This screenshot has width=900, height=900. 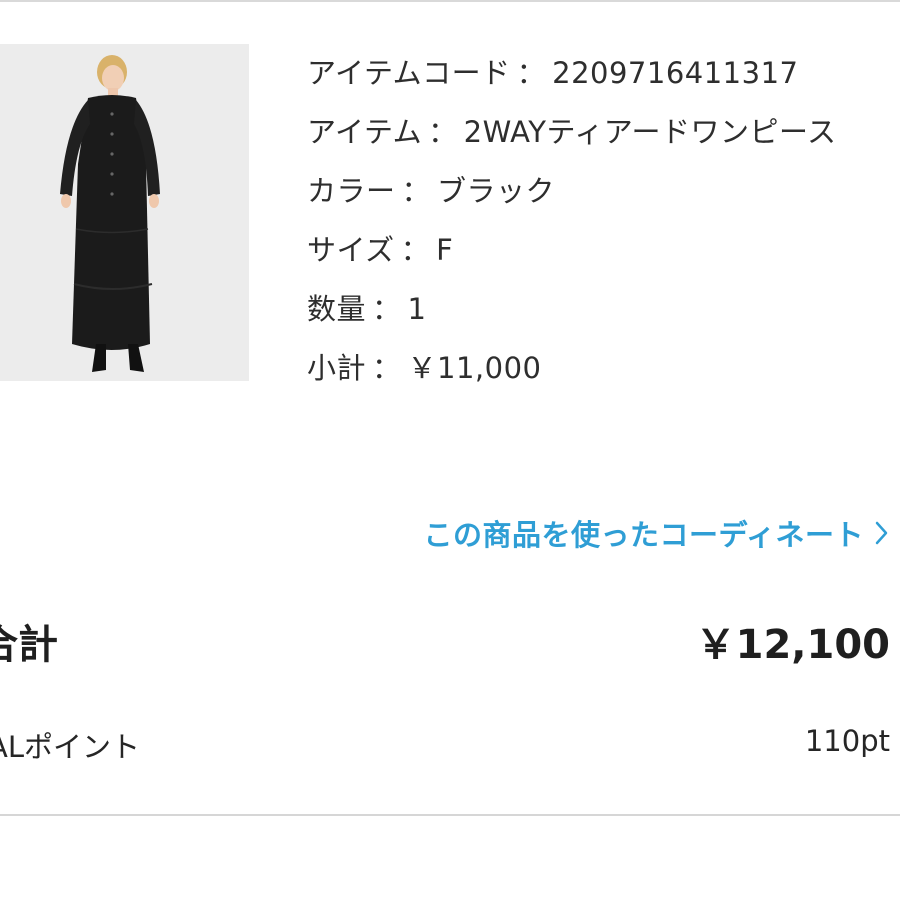 What do you see at coordinates (365, 132) in the screenshot?
I see `item-name-label: アイテム` at bounding box center [365, 132].